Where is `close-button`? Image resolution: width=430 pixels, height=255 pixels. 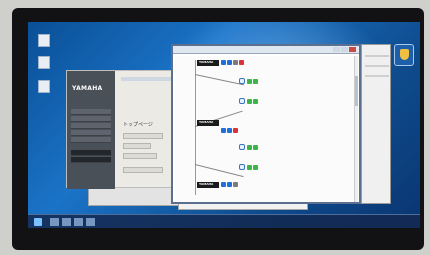
close-button is located at coordinates (352, 49).